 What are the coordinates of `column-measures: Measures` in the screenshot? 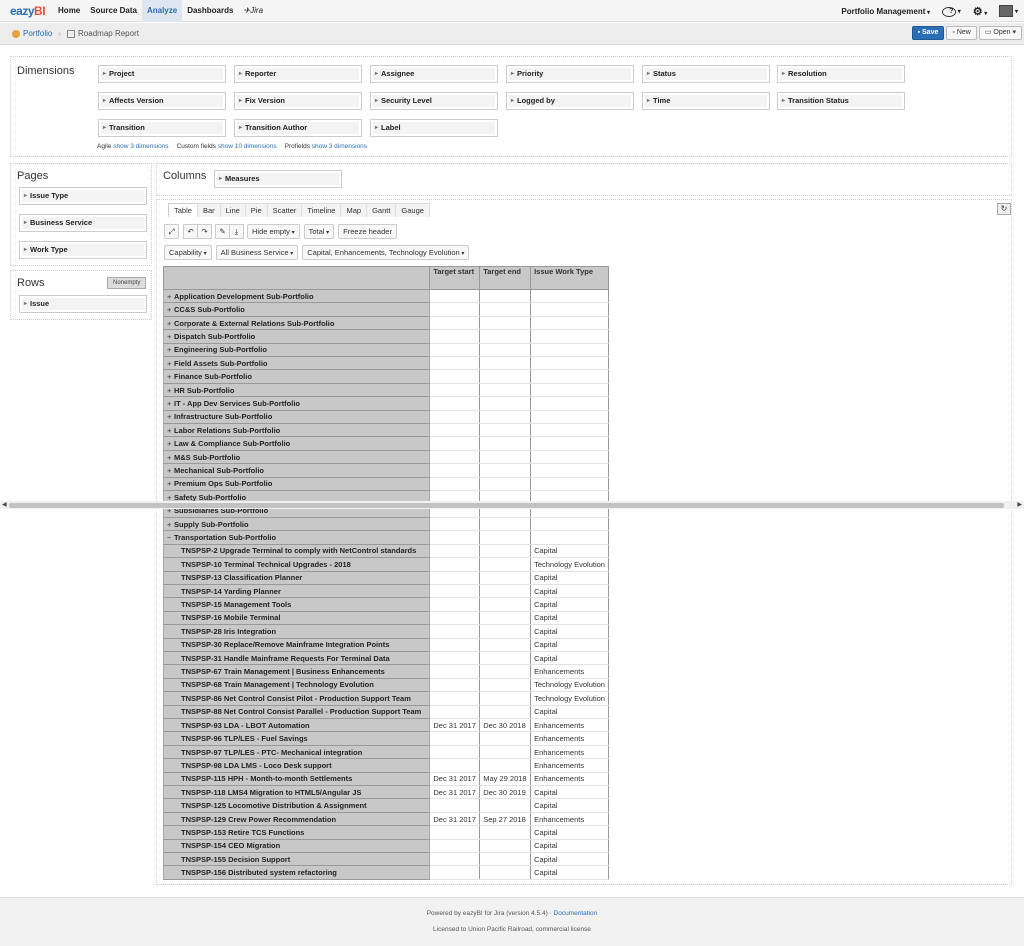 It's located at (278, 179).